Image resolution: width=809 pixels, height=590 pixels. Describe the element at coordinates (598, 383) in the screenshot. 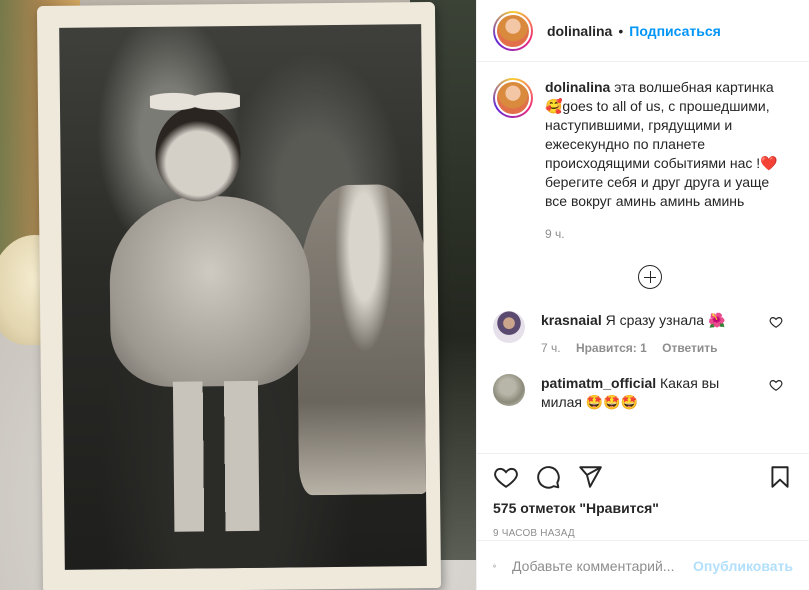

I see `commenter-username: patimatm_official` at that location.